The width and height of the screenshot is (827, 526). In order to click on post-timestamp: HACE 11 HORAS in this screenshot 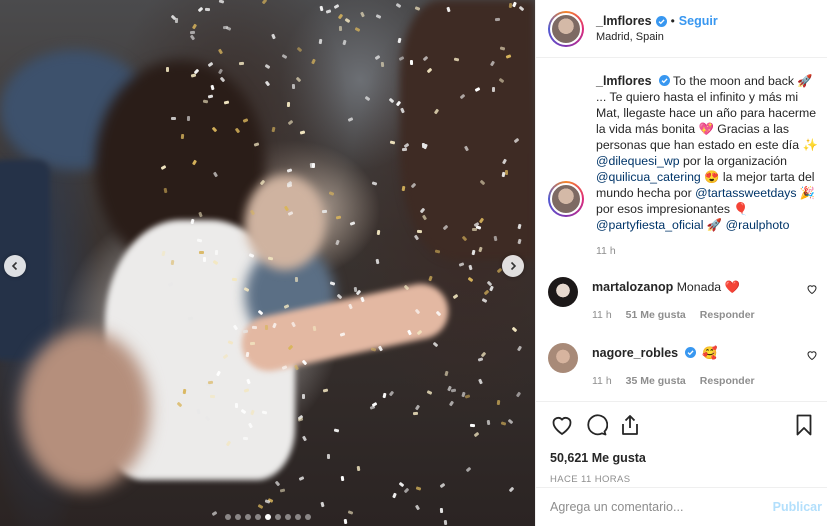, I will do `click(683, 479)`.